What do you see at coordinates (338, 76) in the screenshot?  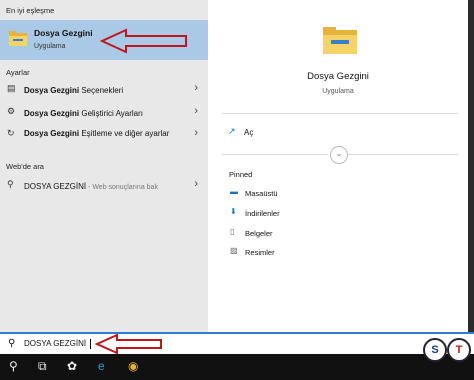 I see `preview-app-title: Dosya Gezgini` at bounding box center [338, 76].